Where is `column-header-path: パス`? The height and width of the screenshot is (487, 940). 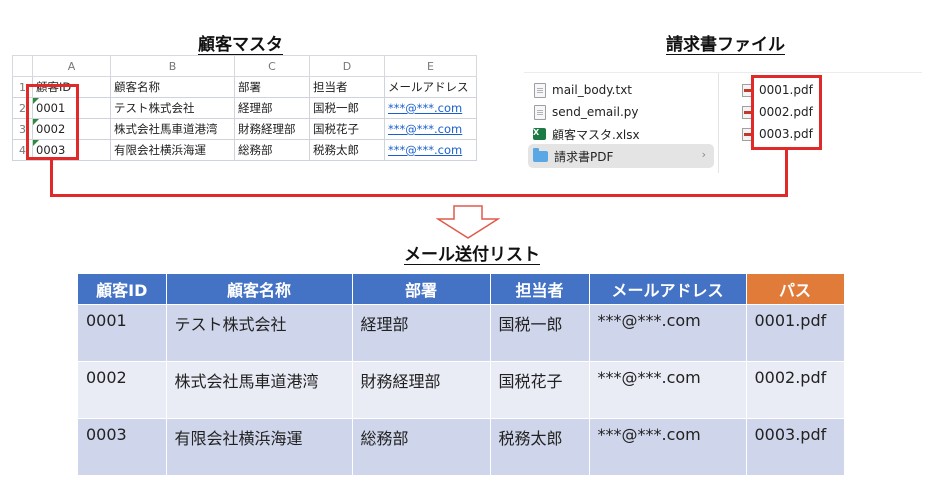
column-header-path: パス is located at coordinates (795, 289).